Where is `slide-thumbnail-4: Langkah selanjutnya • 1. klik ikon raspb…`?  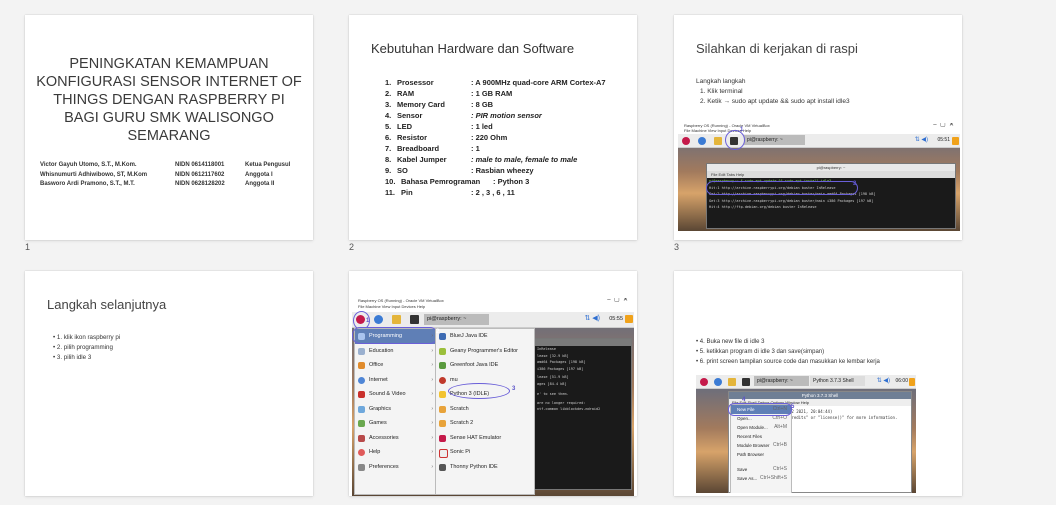
slide-thumbnail-4: Langkah selanjutnya • 1. klik ikon raspb… is located at coordinates (169, 383).